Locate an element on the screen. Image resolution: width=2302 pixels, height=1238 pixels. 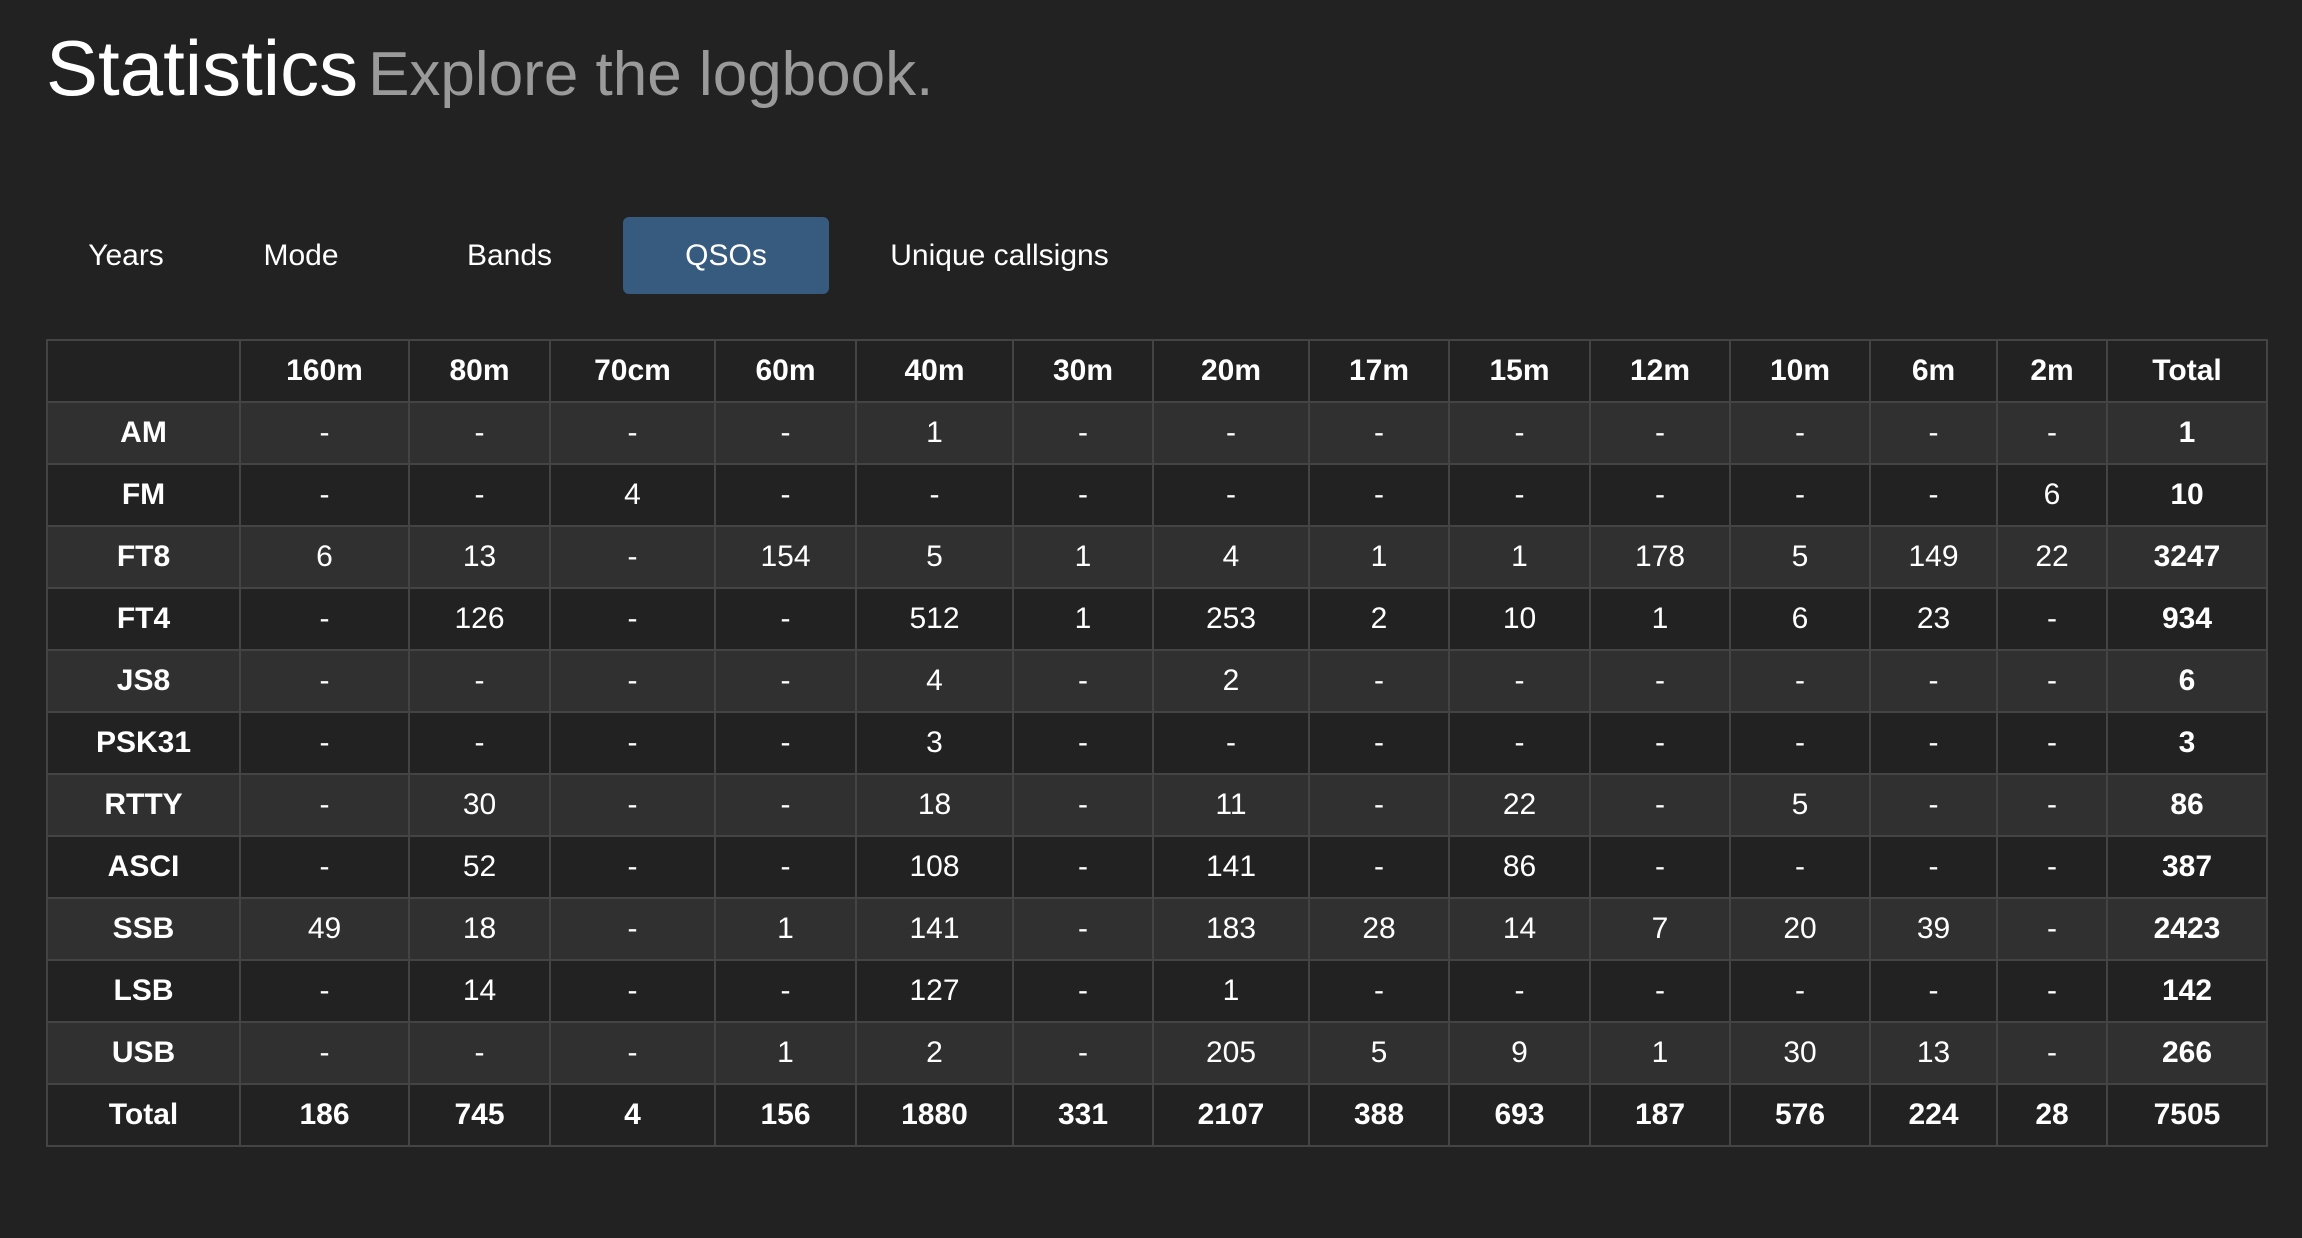
tab-mode: Mode is located at coordinates (301, 255).